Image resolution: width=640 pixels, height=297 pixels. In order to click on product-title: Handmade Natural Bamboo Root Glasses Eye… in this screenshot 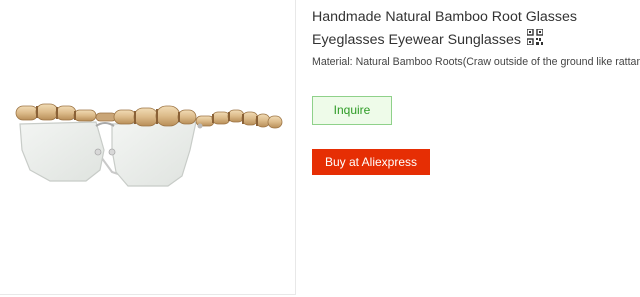, I will do `click(473, 29)`.